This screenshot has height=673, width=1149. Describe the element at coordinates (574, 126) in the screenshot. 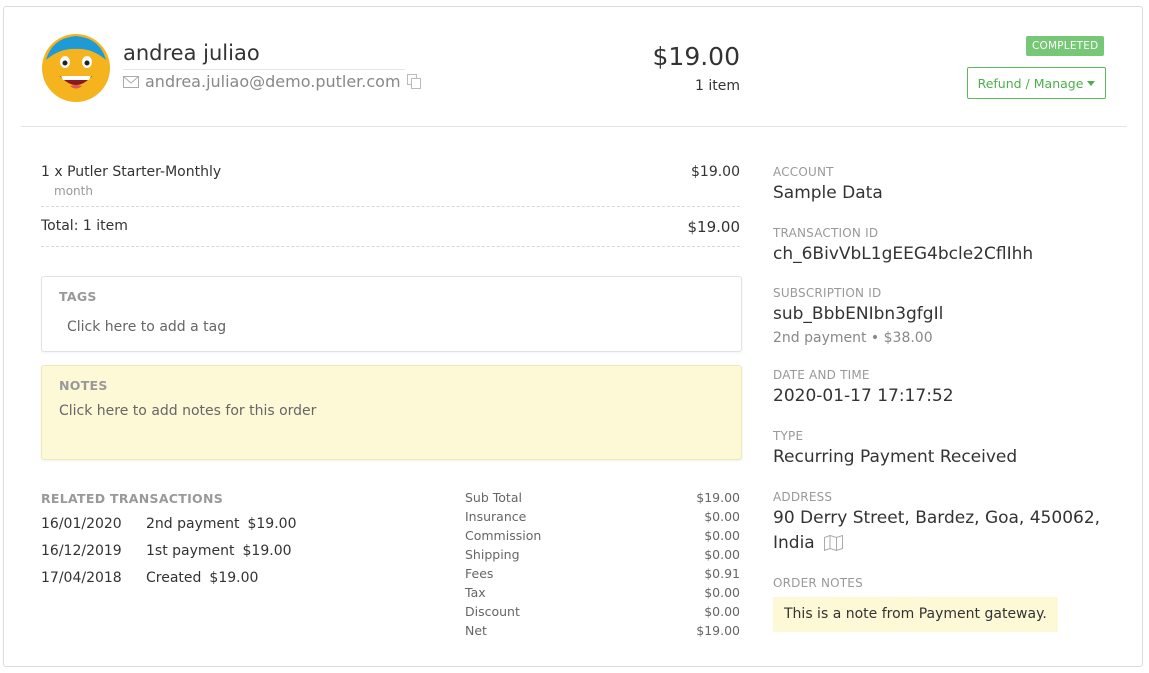

I see `header-divider` at that location.